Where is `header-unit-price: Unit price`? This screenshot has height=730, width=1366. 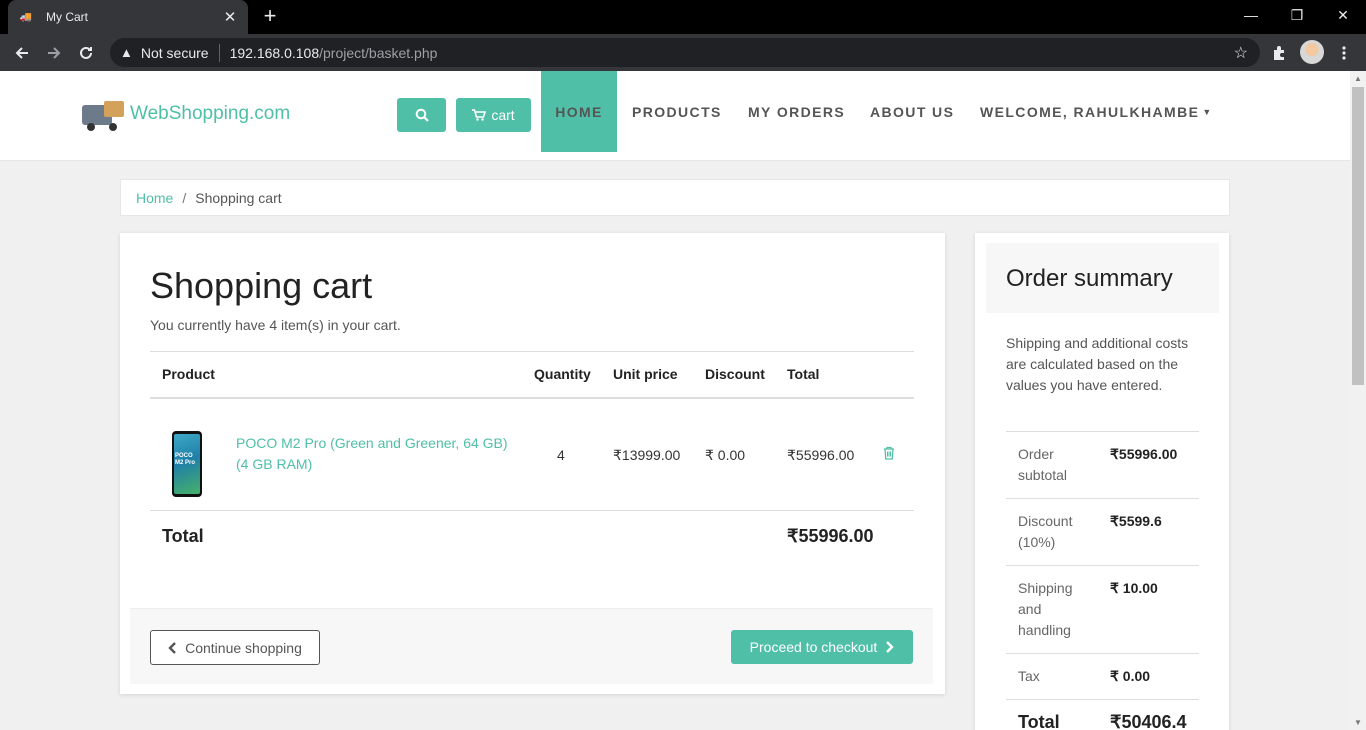
header-unit-price: Unit price is located at coordinates (645, 374).